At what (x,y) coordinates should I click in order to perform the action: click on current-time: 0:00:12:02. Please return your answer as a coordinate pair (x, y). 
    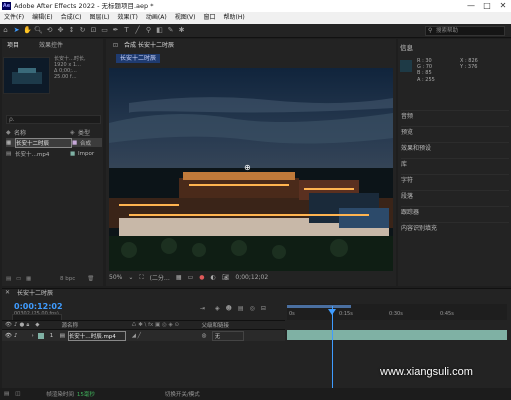
    Looking at the image, I should click on (38, 306).